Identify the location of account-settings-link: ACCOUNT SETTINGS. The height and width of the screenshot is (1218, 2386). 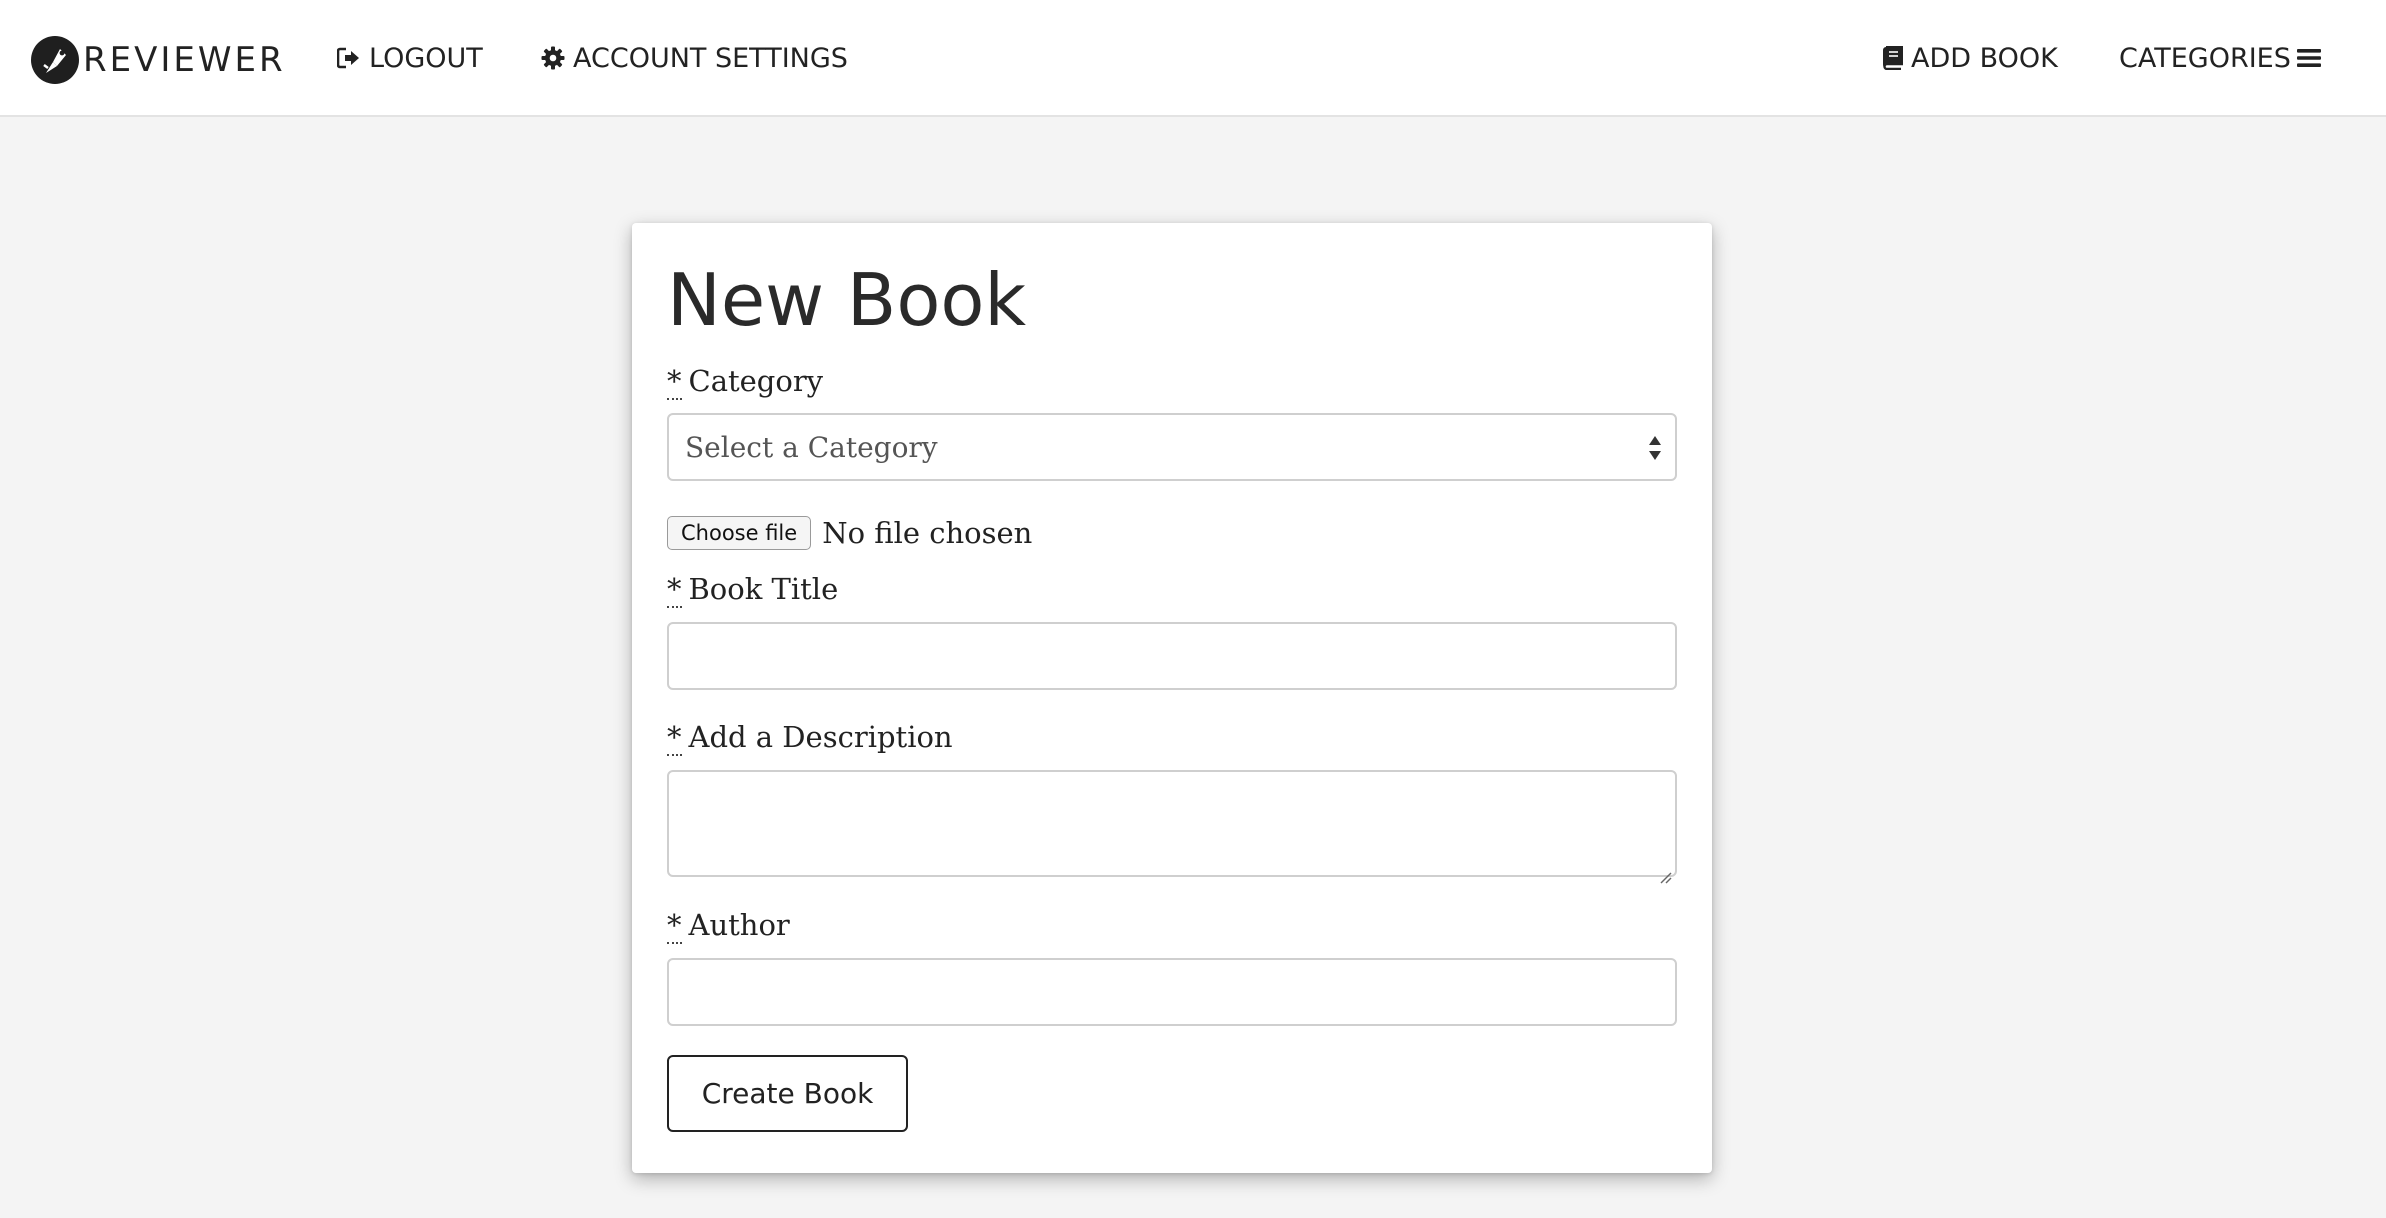
(694, 58).